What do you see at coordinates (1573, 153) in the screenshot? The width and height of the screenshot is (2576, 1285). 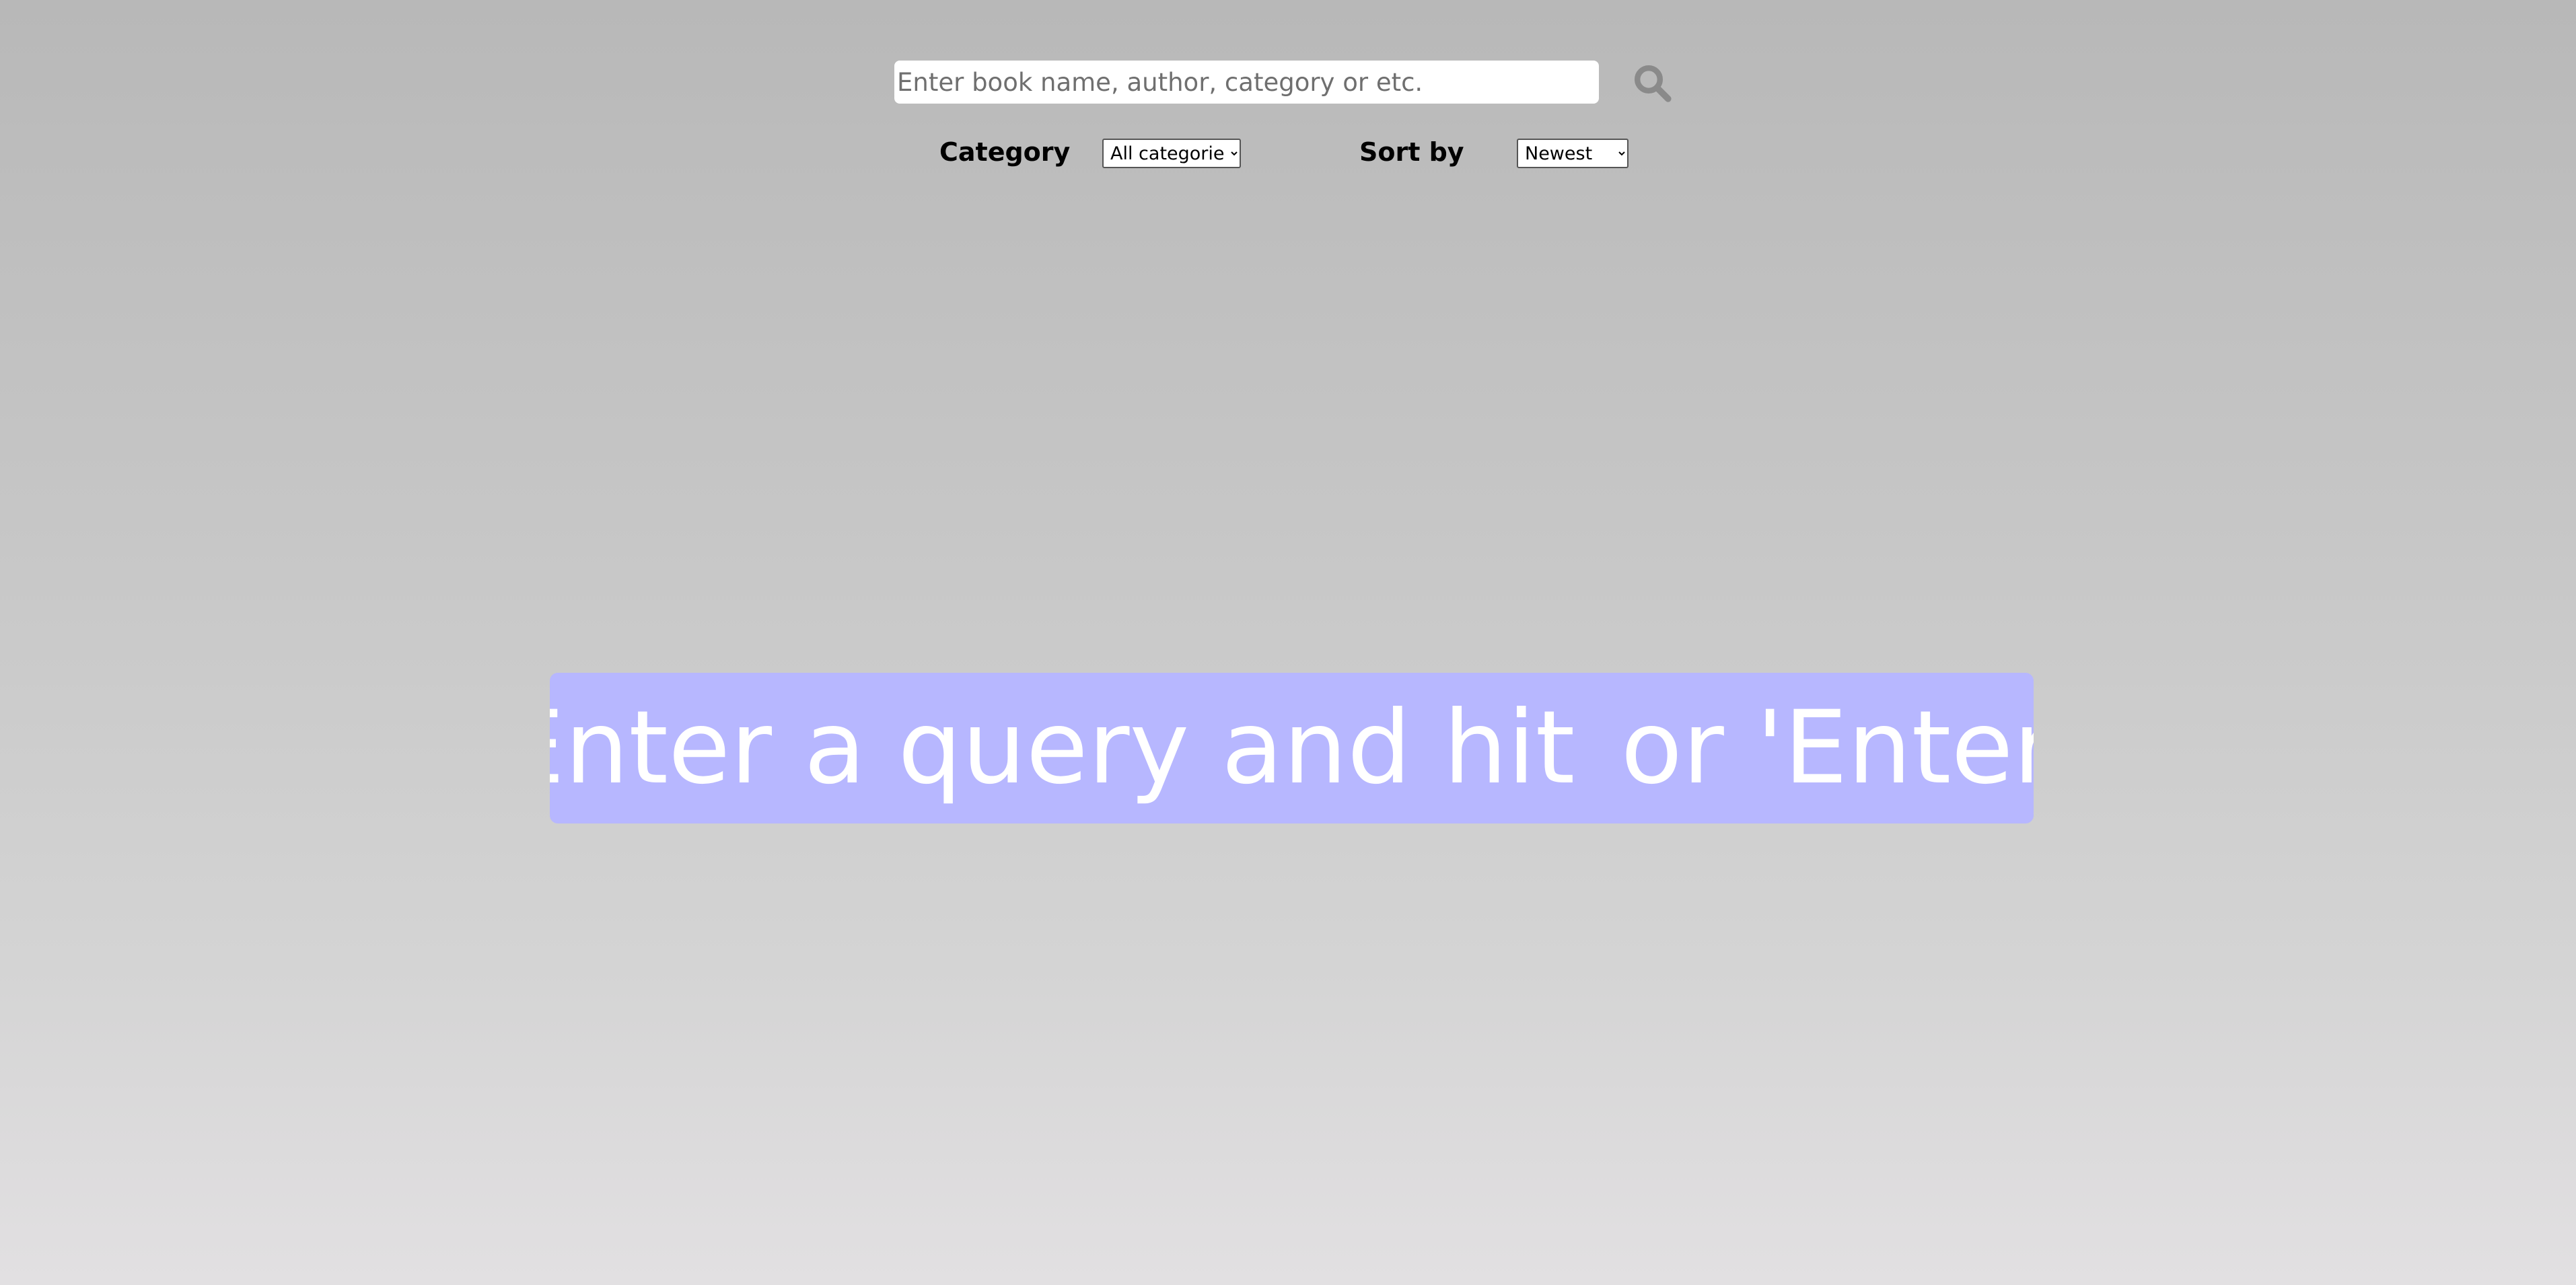 I see `sort-select: Newest` at bounding box center [1573, 153].